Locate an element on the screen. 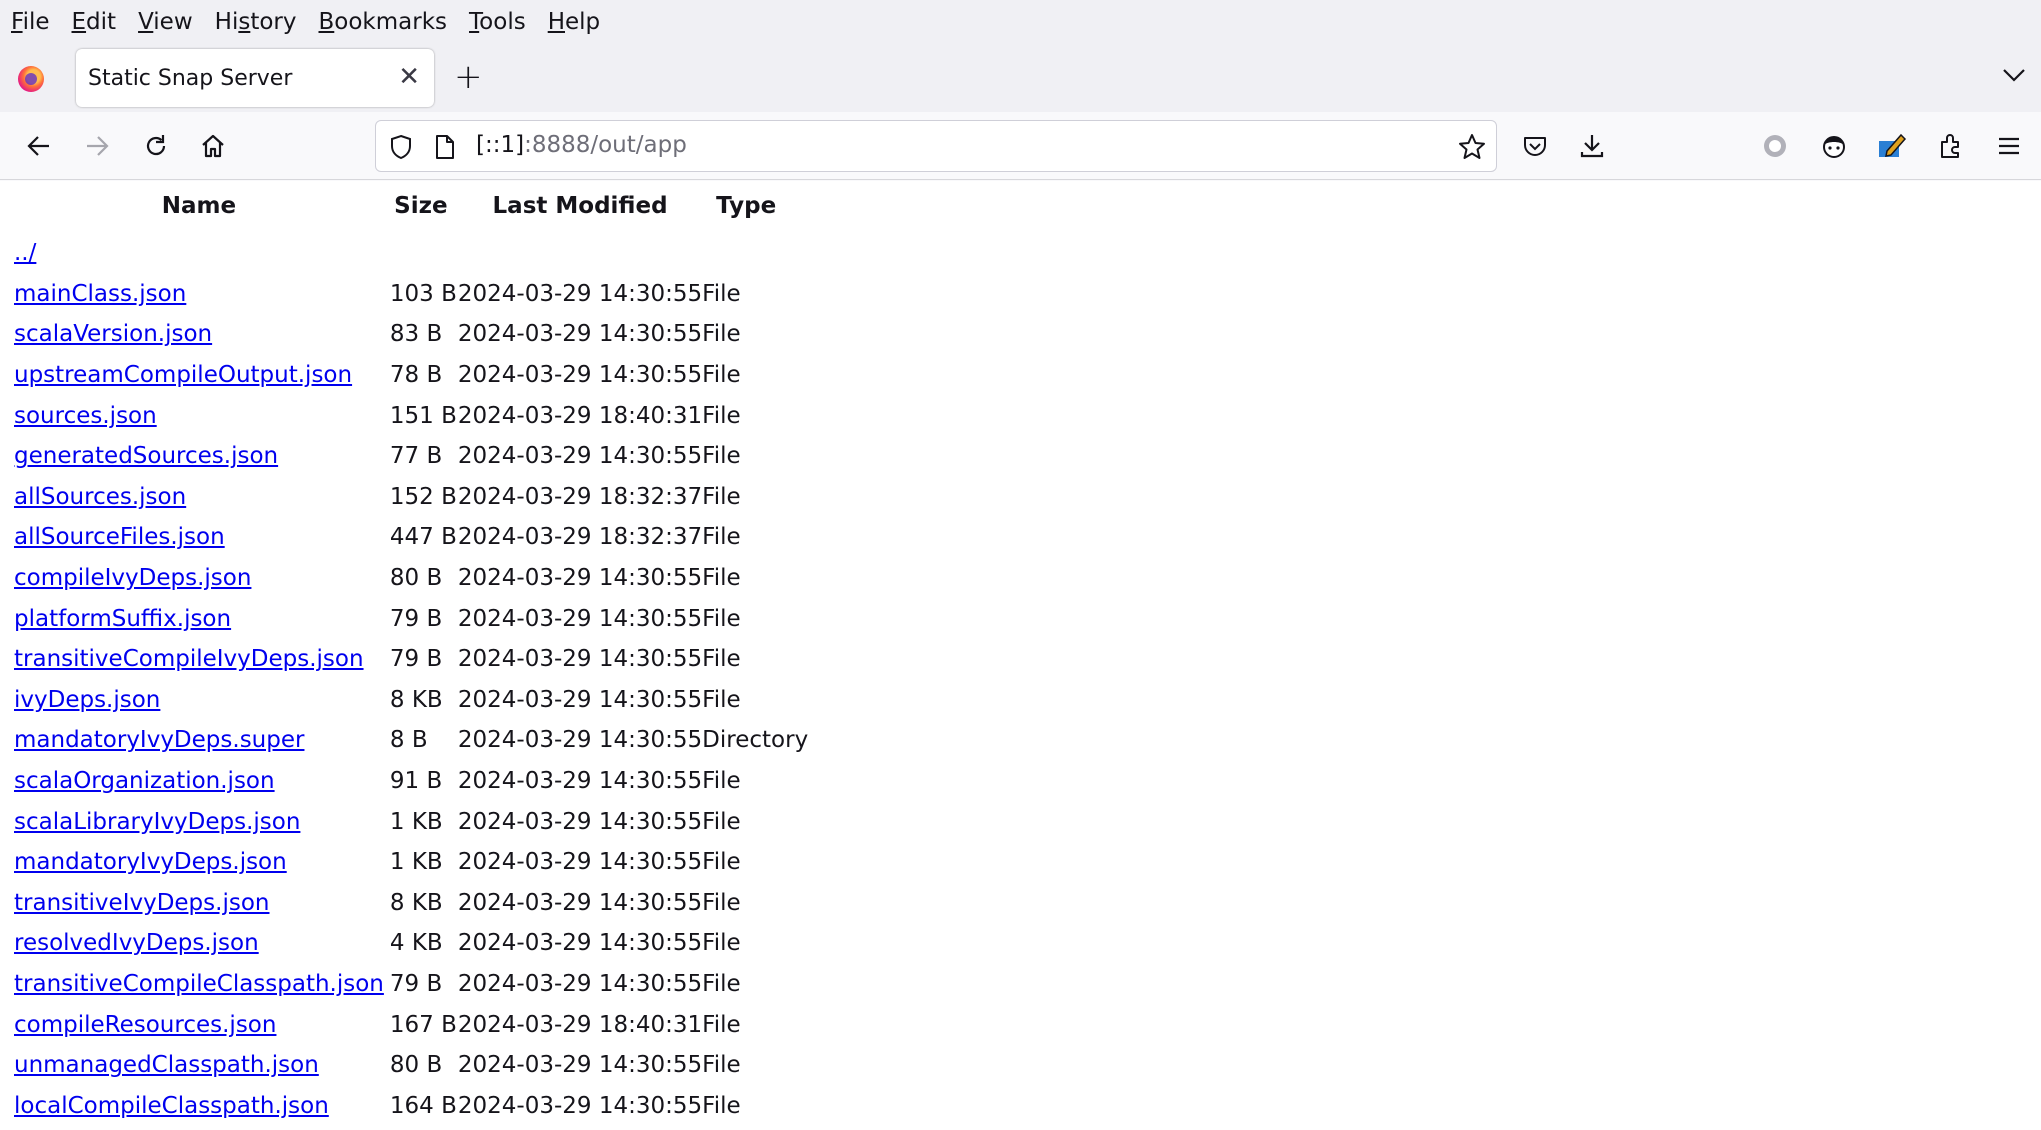 The image size is (2041, 1130). download-icon is located at coordinates (1592, 146).